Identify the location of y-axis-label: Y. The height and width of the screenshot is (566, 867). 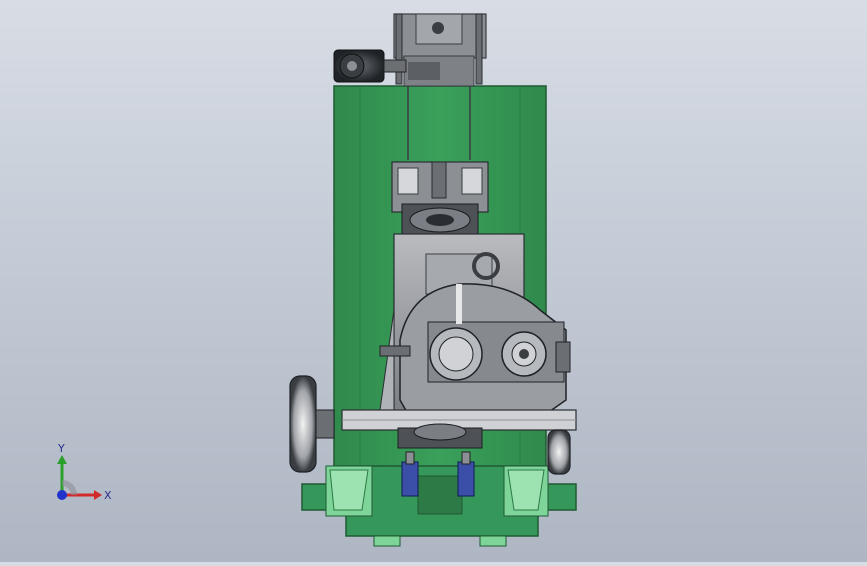
(61, 448).